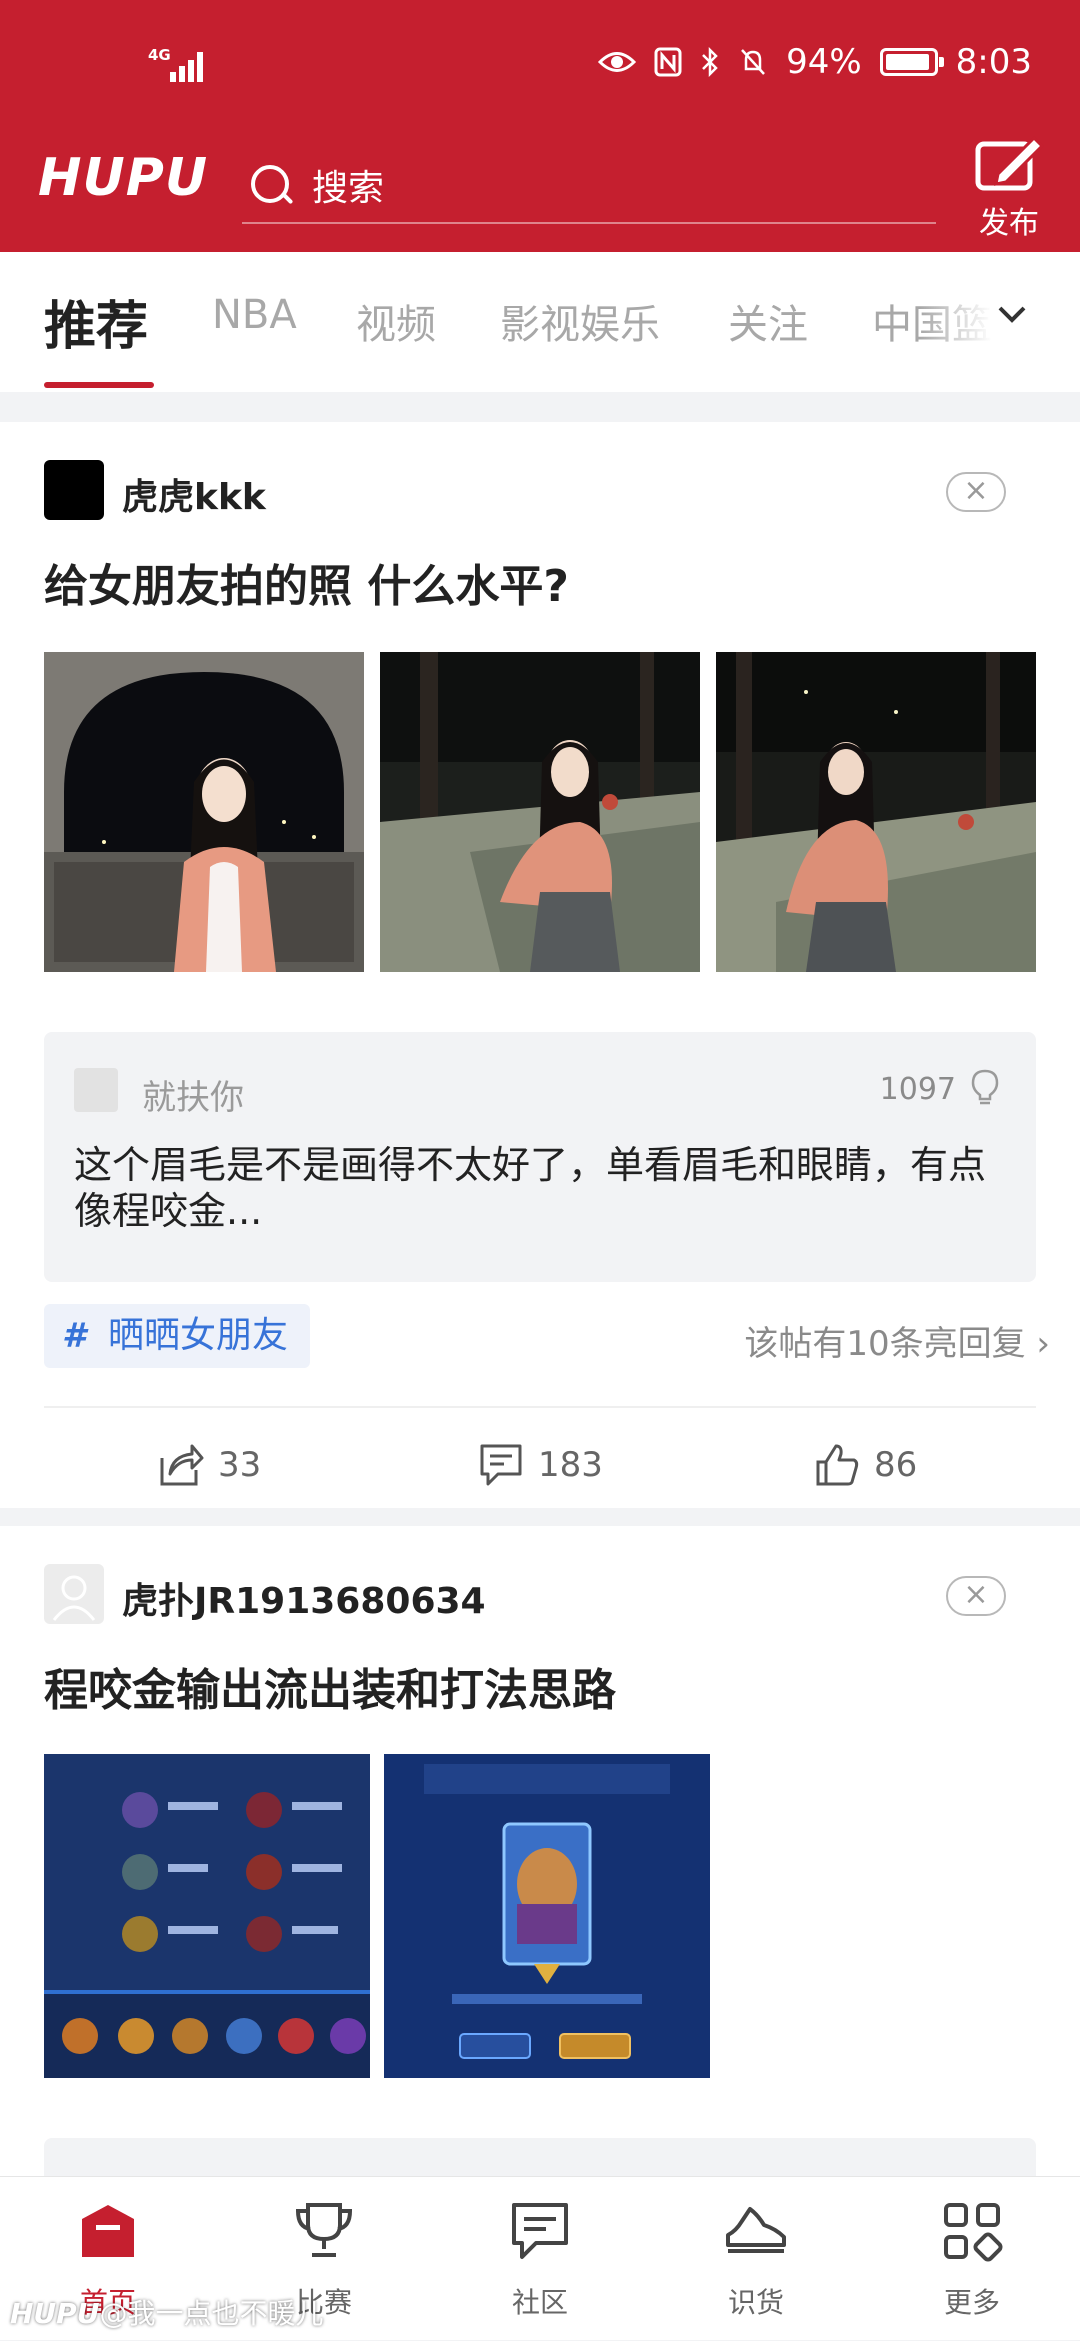 The height and width of the screenshot is (2341, 1080). I want to click on bluetooth-icon, so click(710, 62).